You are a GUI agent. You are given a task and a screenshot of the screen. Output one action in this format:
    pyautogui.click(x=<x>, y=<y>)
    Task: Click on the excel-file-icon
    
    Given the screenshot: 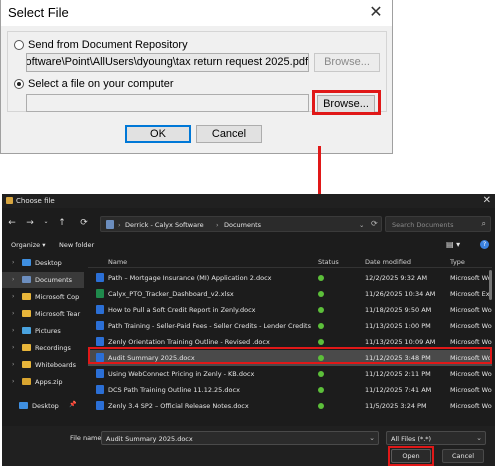 What is the action you would take?
    pyautogui.click(x=100, y=293)
    